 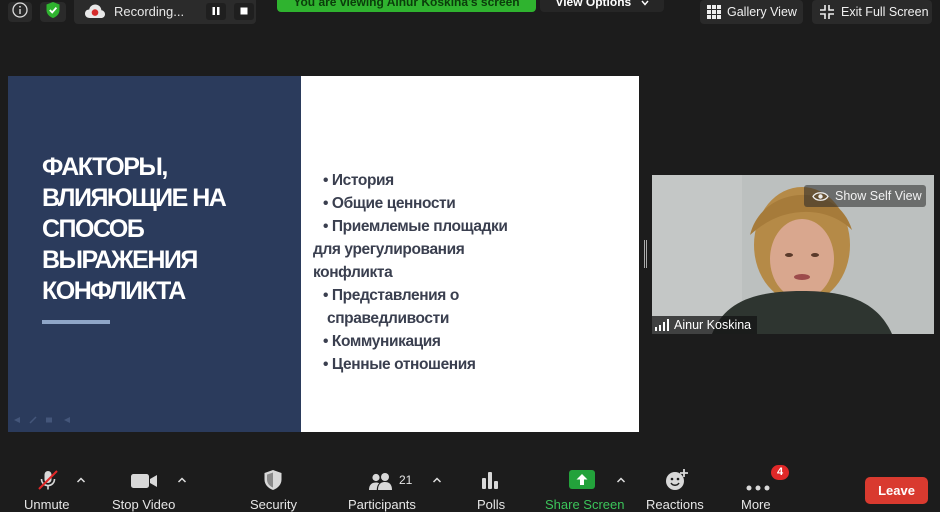 I want to click on stop-recording-button, so click(x=244, y=11).